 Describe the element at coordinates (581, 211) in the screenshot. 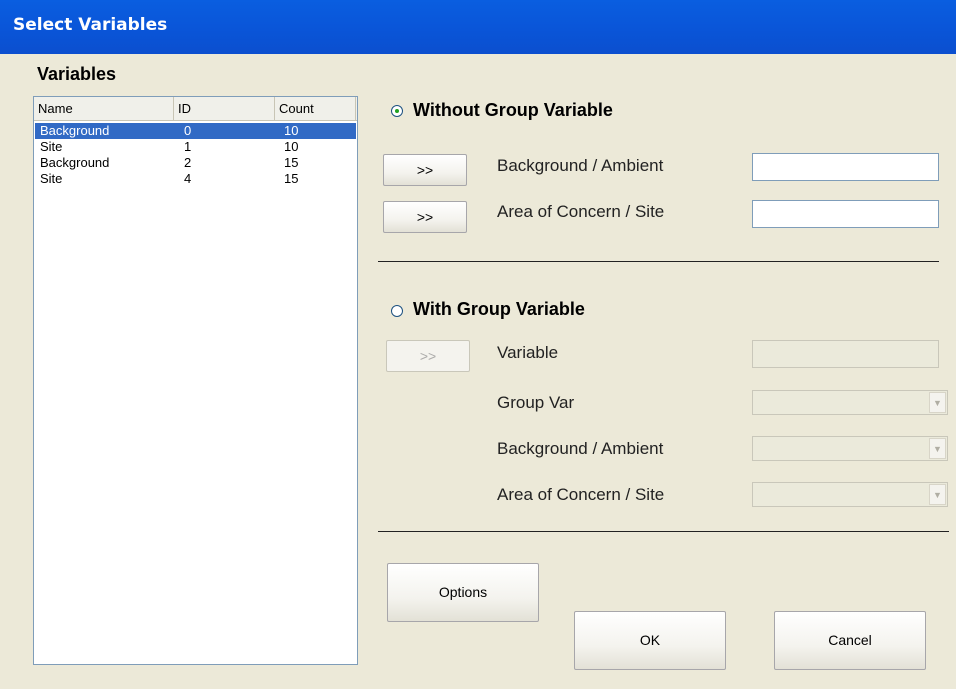

I see `area-of-concern-label: Area of Concern / Site` at that location.